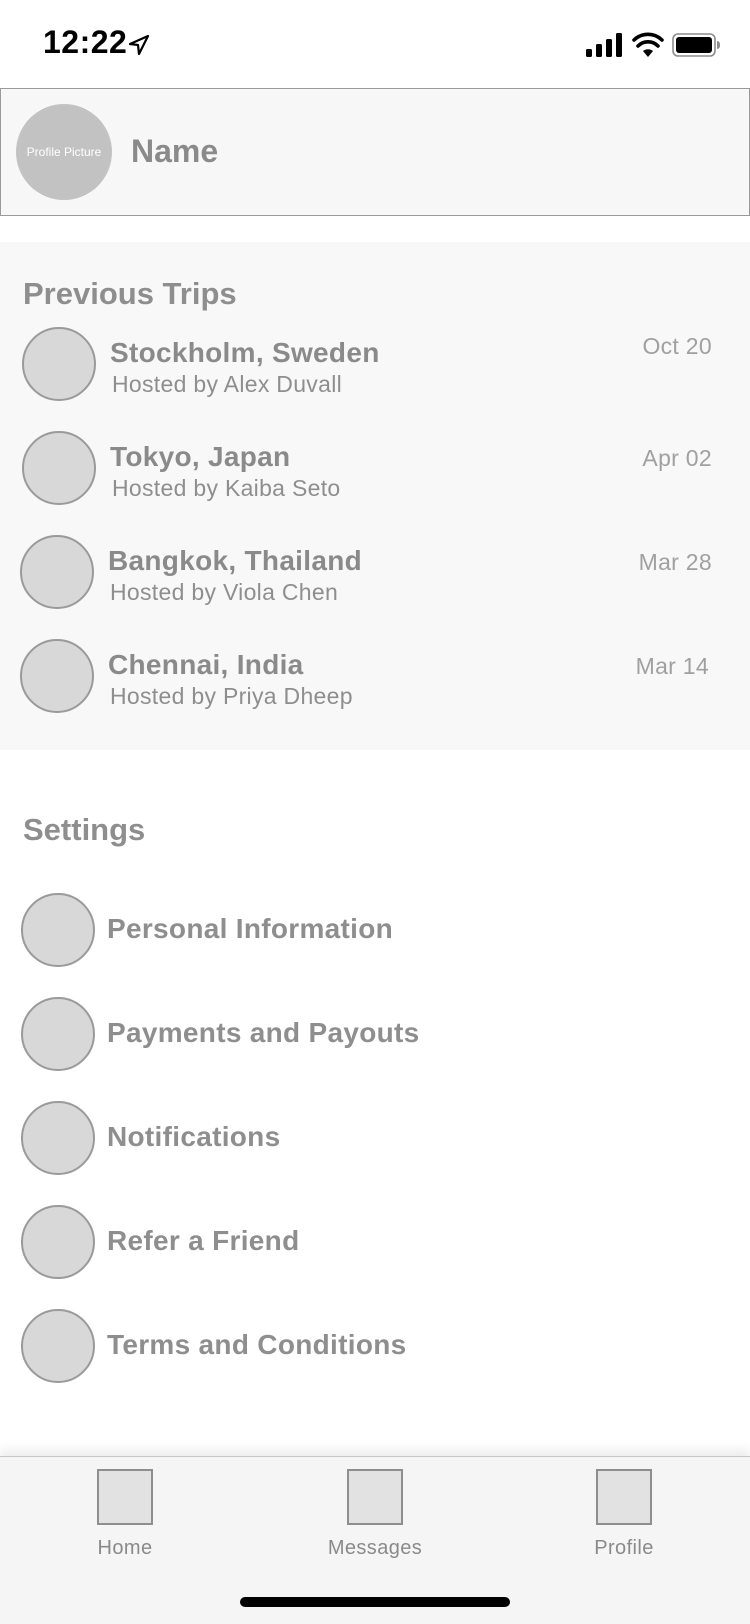 Image resolution: width=750 pixels, height=1624 pixels. What do you see at coordinates (58, 1242) in the screenshot?
I see `refer-friend-icon` at bounding box center [58, 1242].